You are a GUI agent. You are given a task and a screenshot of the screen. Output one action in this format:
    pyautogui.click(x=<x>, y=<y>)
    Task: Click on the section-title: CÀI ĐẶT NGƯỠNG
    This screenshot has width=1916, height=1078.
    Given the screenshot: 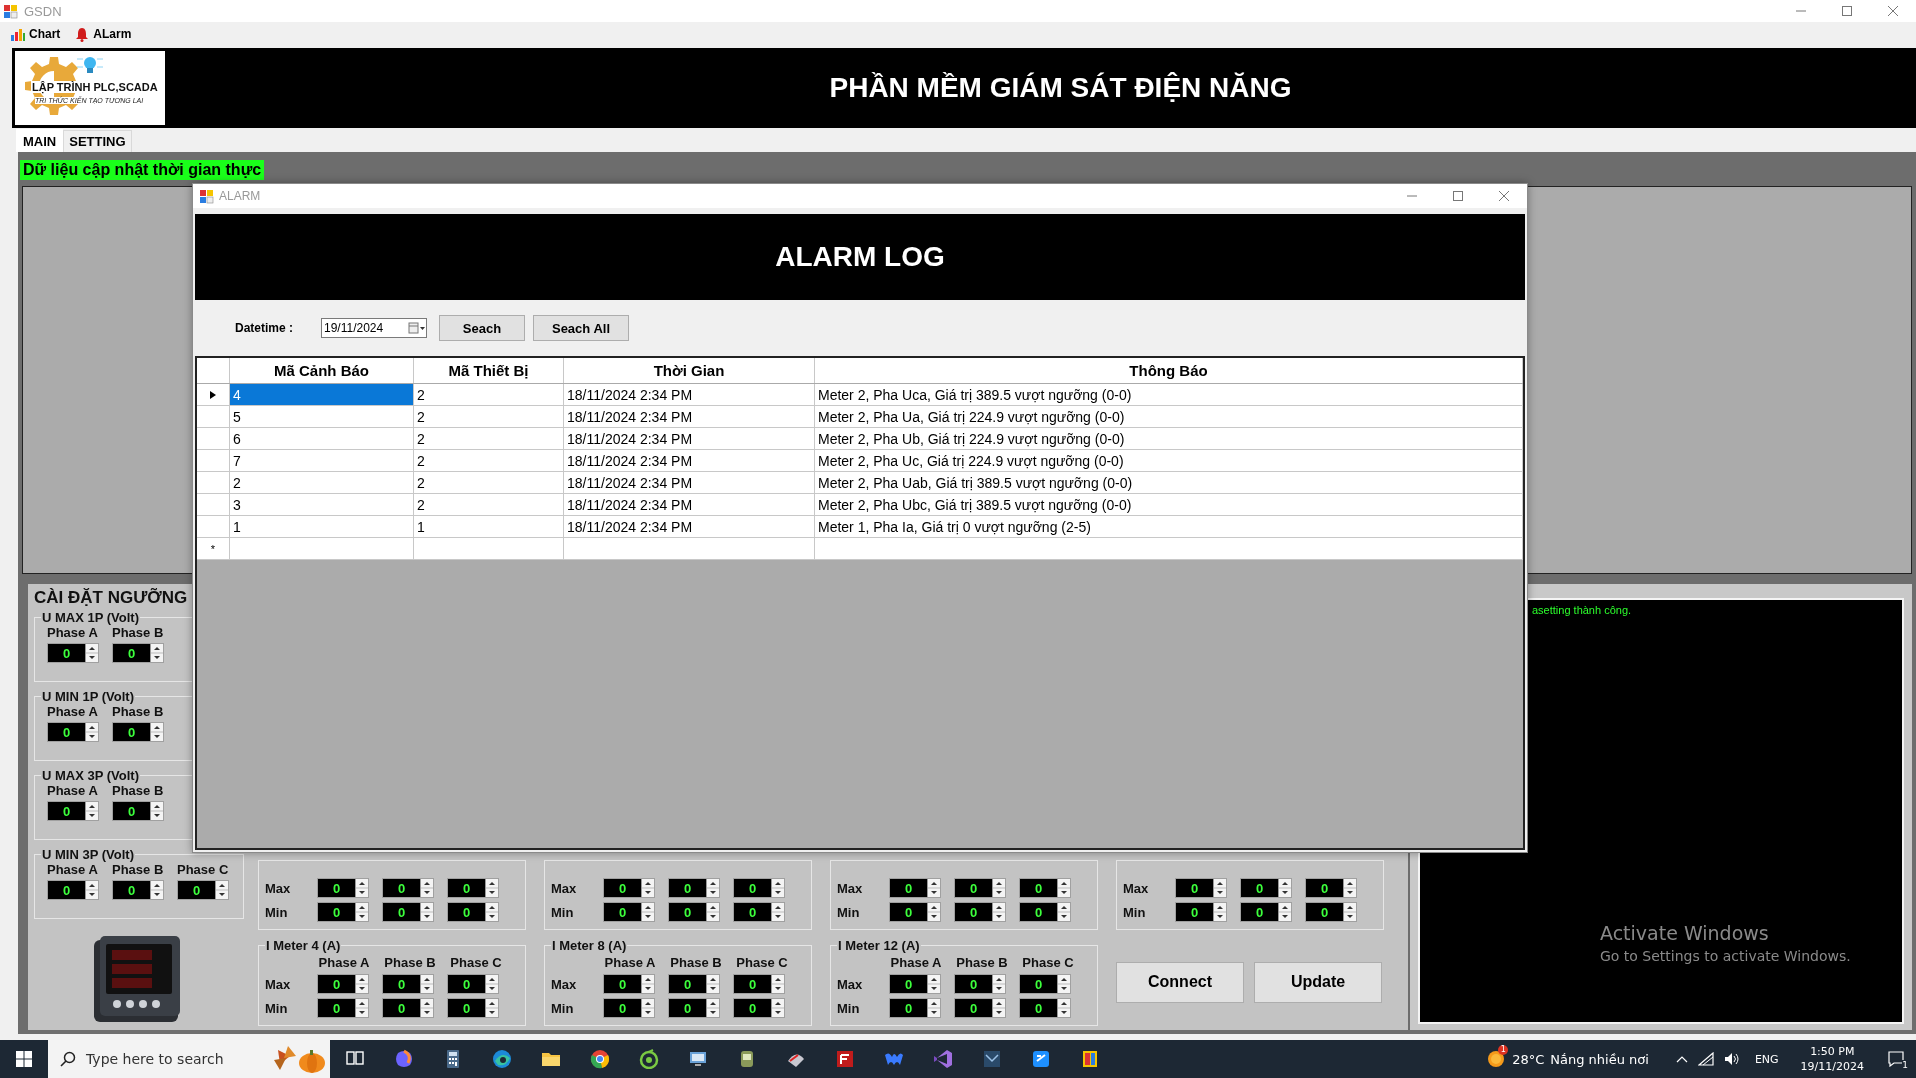 What is the action you would take?
    pyautogui.click(x=111, y=598)
    